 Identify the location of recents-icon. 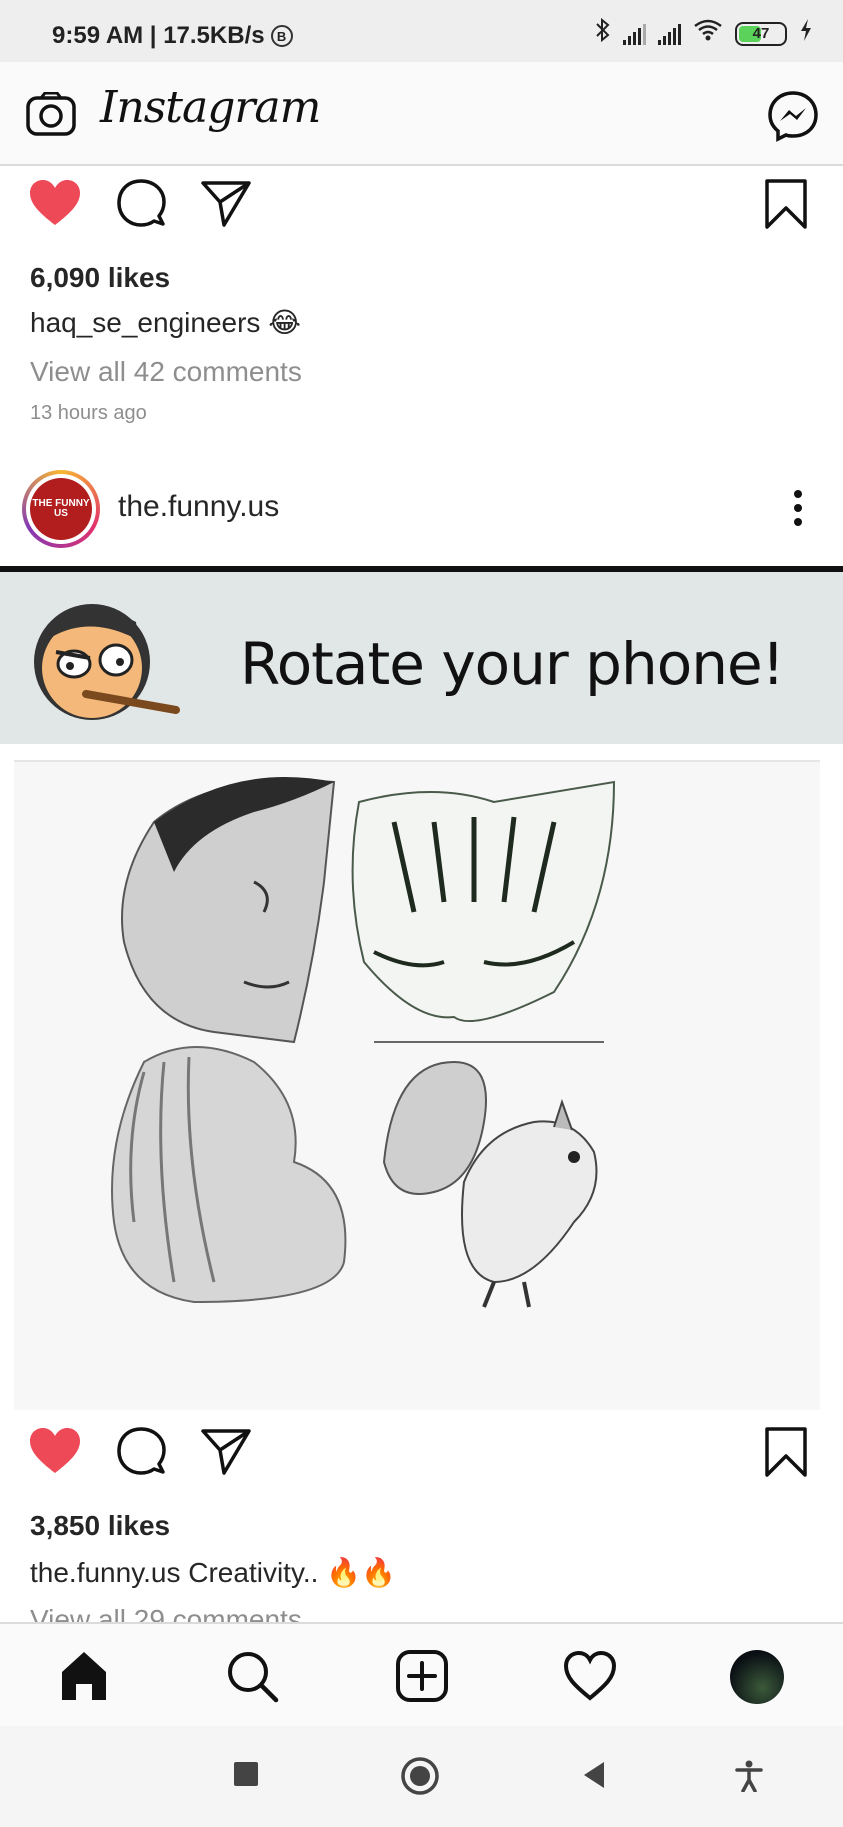
(246, 1774).